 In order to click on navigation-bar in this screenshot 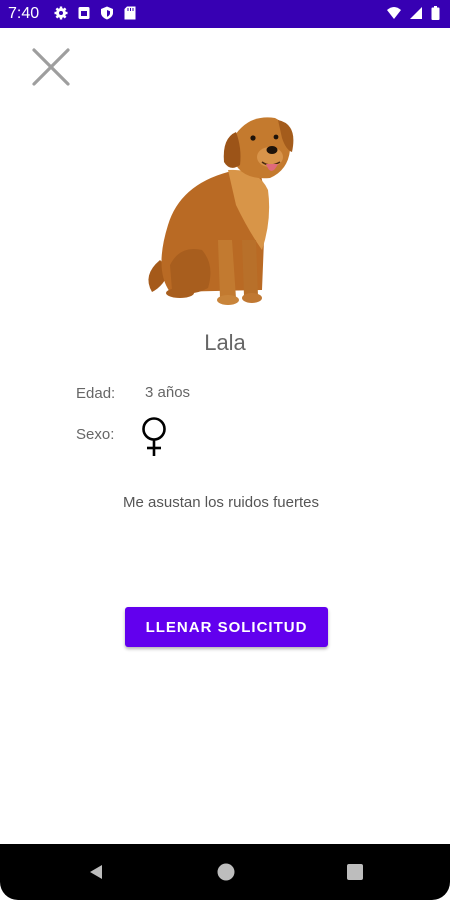, I will do `click(225, 872)`.